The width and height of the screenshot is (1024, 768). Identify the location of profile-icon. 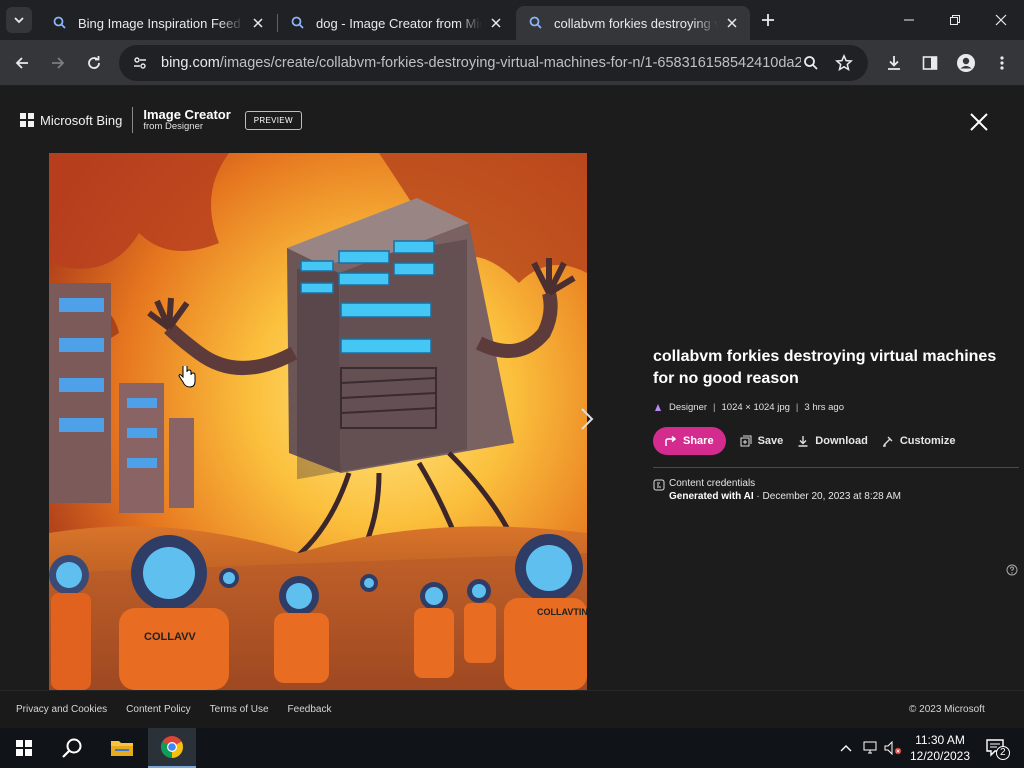
(966, 63).